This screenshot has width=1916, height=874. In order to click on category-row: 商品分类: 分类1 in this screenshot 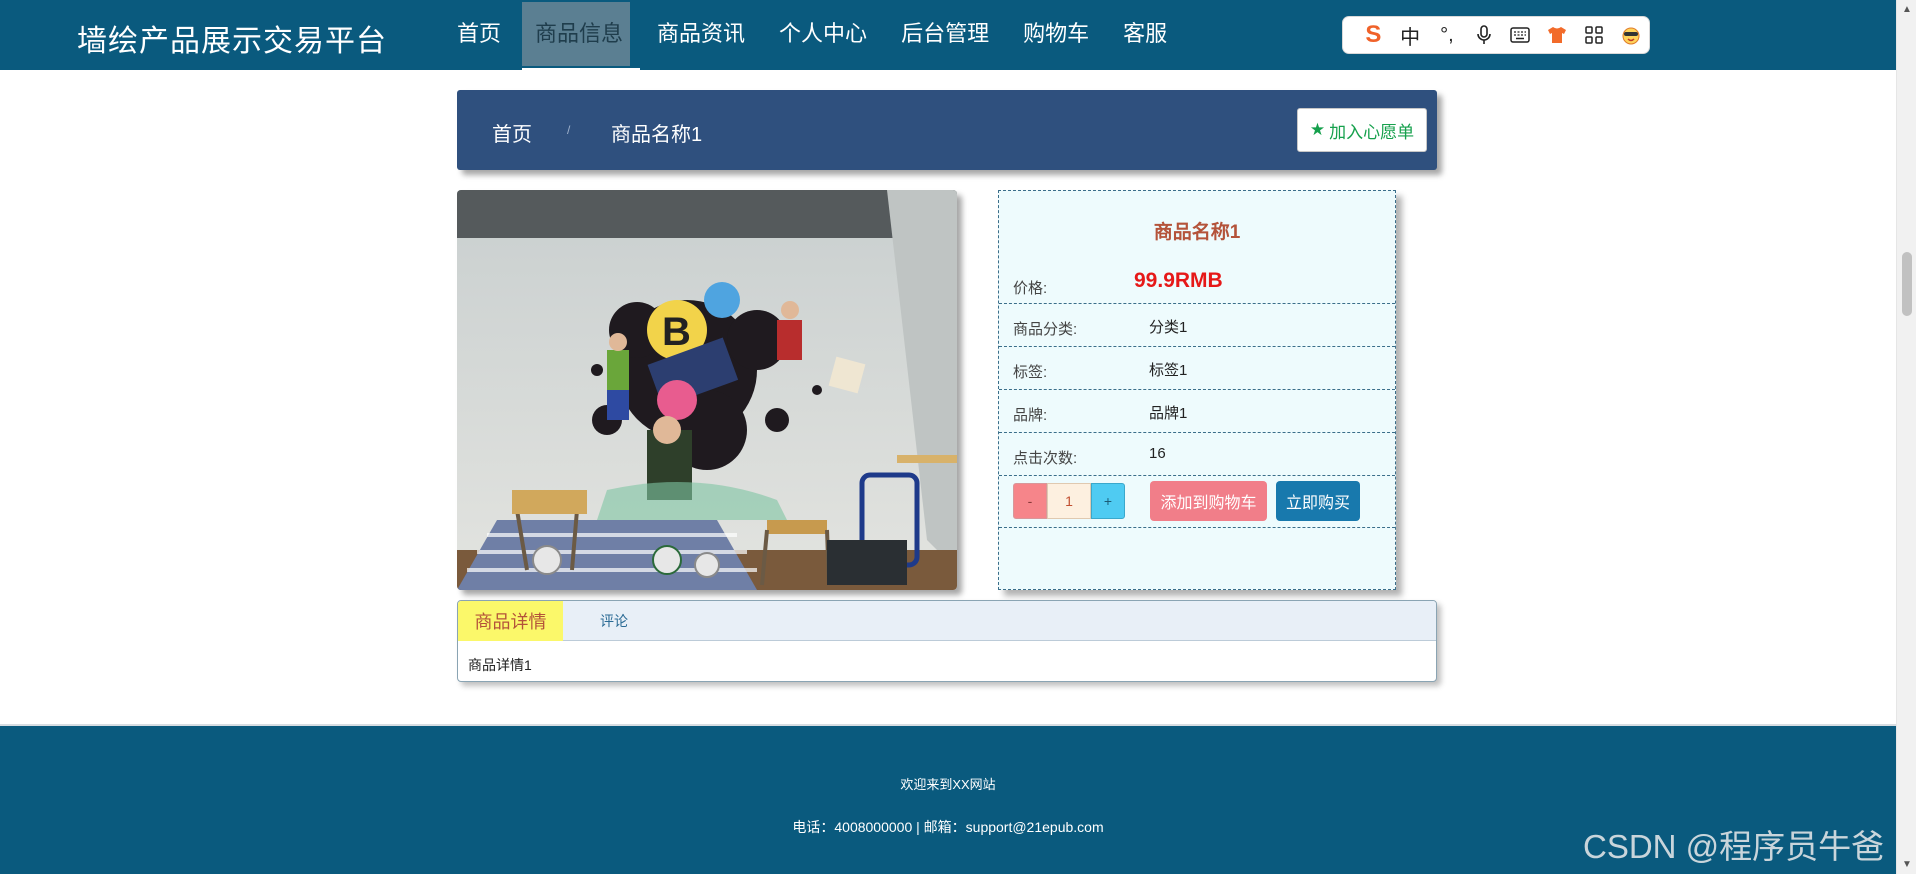, I will do `click(1197, 325)`.